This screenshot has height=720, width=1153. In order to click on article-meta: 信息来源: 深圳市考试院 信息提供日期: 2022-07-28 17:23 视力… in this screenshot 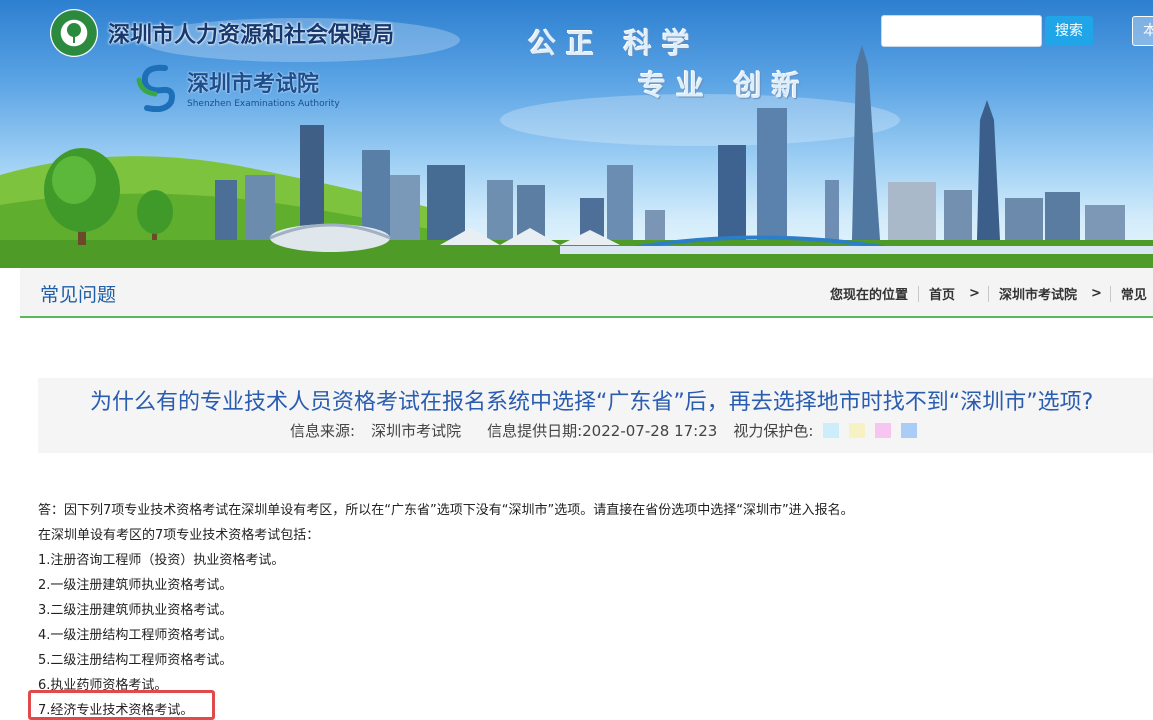, I will do `click(604, 430)`.